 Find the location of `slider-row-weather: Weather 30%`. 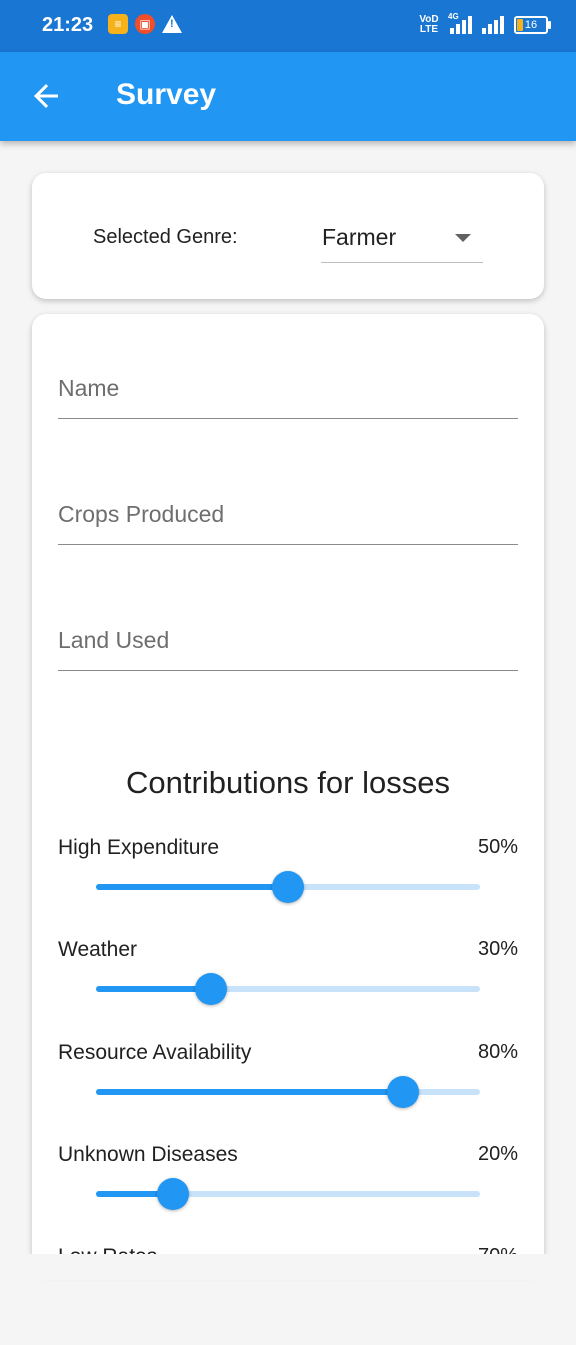

slider-row-weather: Weather 30% is located at coordinates (288, 988).